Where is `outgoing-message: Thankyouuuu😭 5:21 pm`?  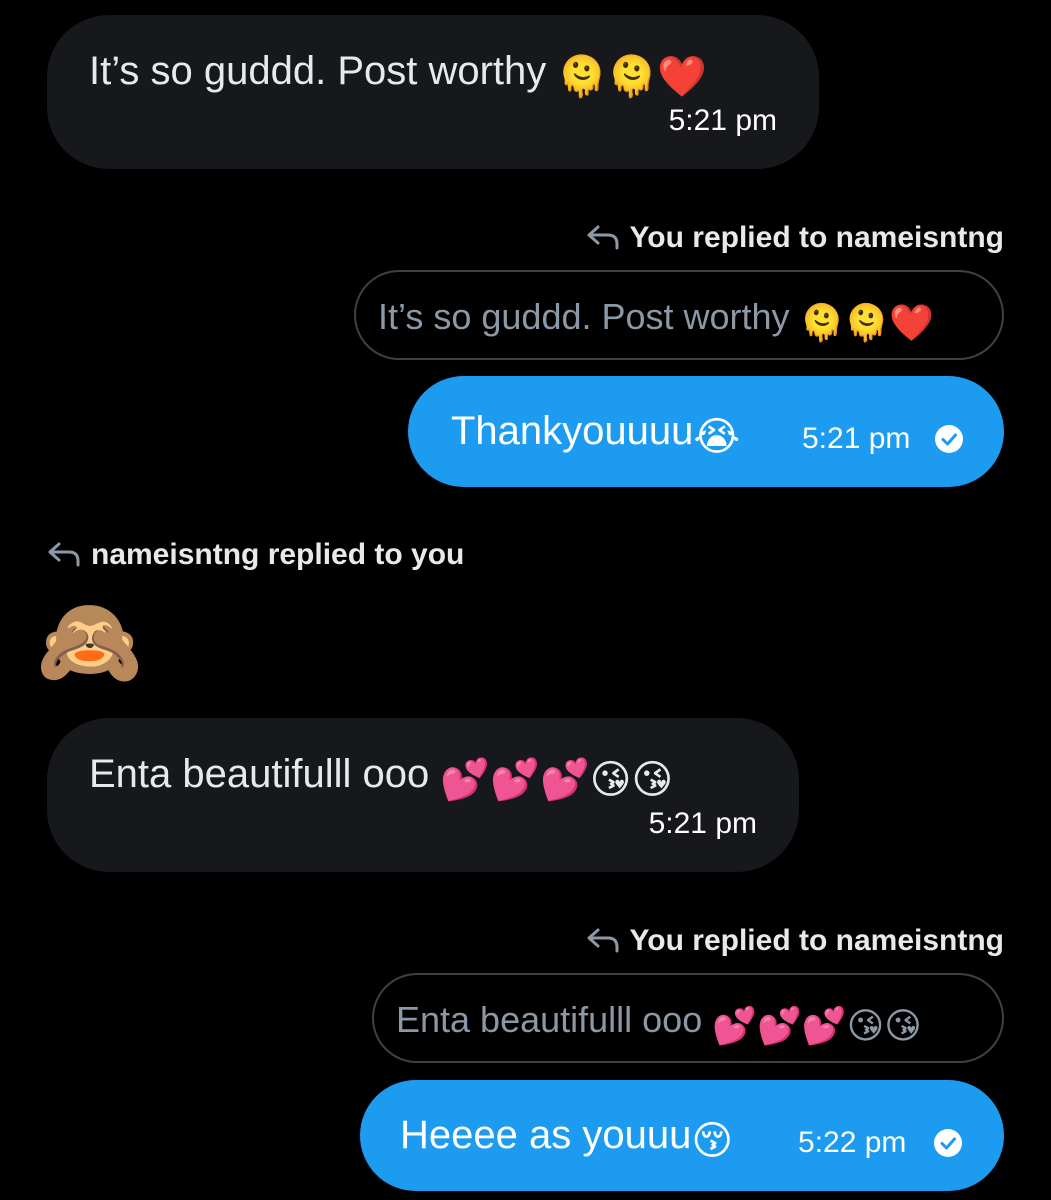
outgoing-message: Thankyouuuu😭 5:21 pm is located at coordinates (706, 431).